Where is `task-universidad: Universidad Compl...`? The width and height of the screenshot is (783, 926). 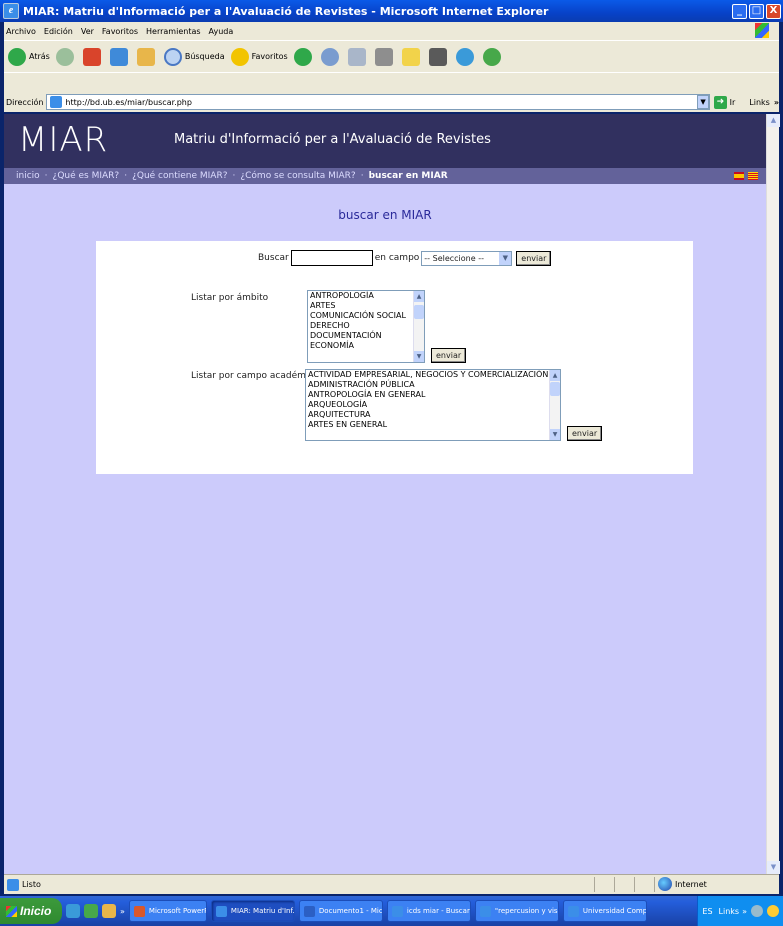 task-universidad: Universidad Compl... is located at coordinates (604, 911).